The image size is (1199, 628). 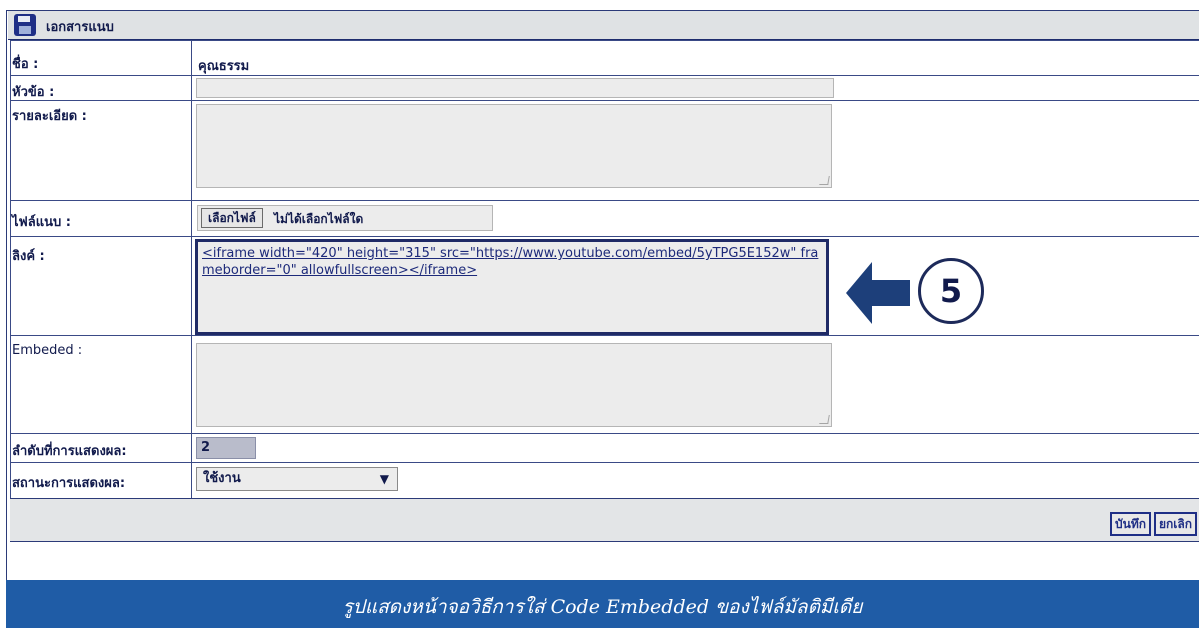 I want to click on form-title: เอกสารแนบ, so click(x=80, y=27).